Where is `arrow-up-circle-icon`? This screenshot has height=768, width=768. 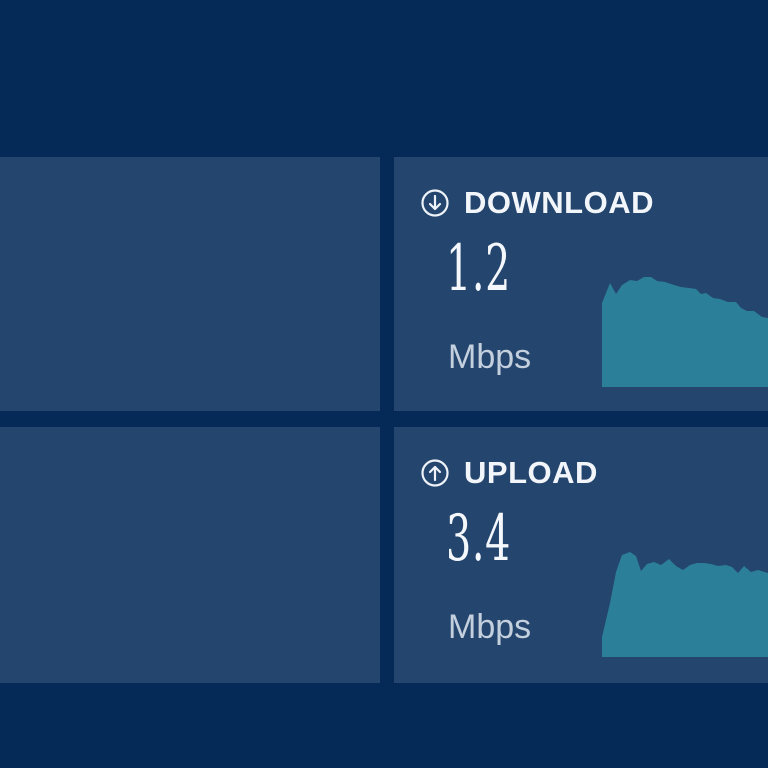 arrow-up-circle-icon is located at coordinates (435, 472).